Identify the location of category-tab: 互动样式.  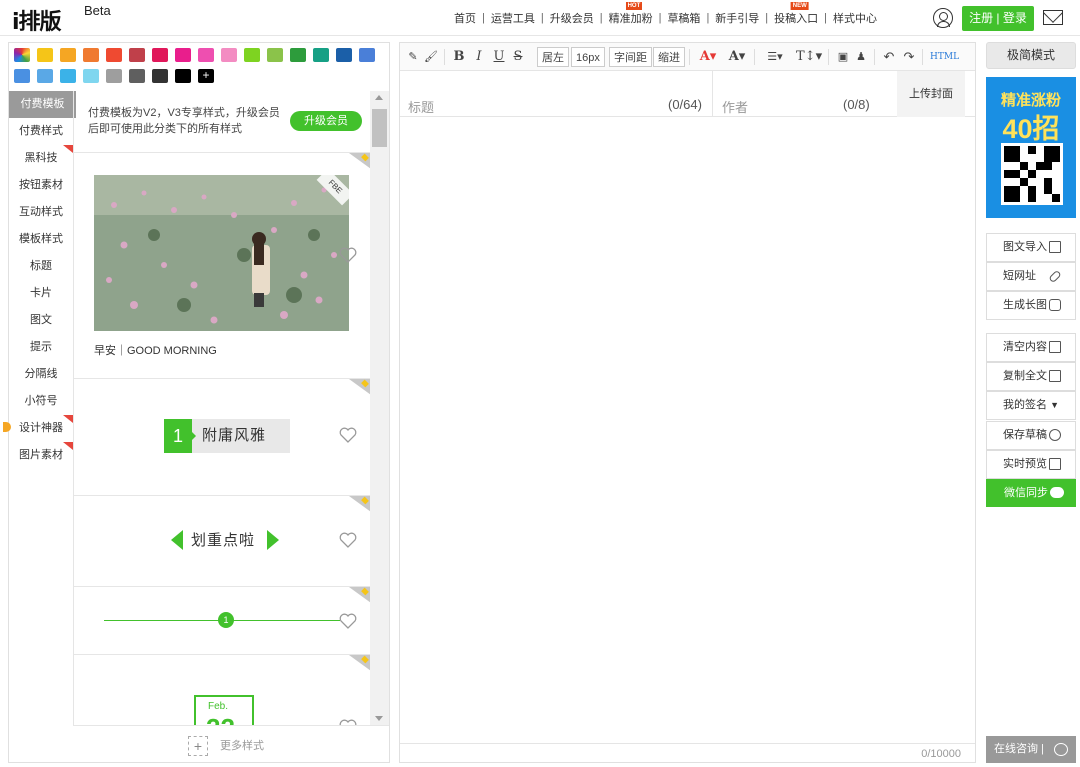
(41, 212).